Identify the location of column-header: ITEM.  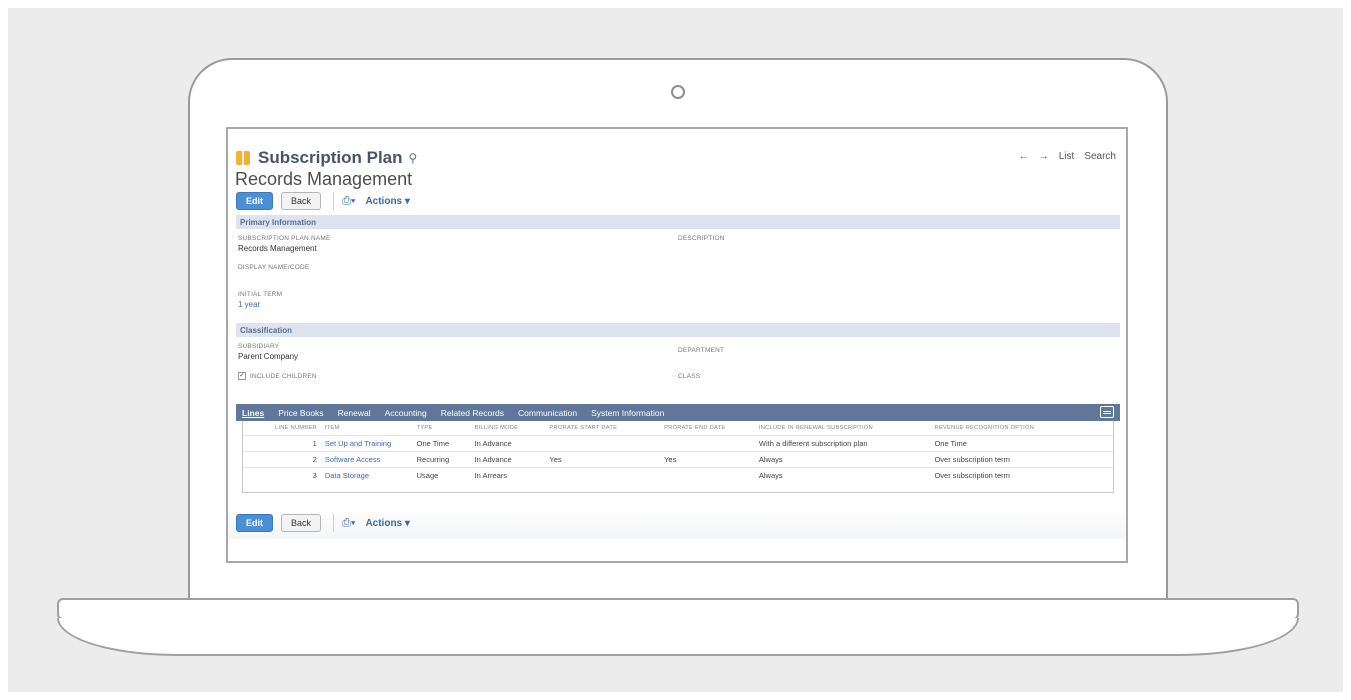
(367, 428).